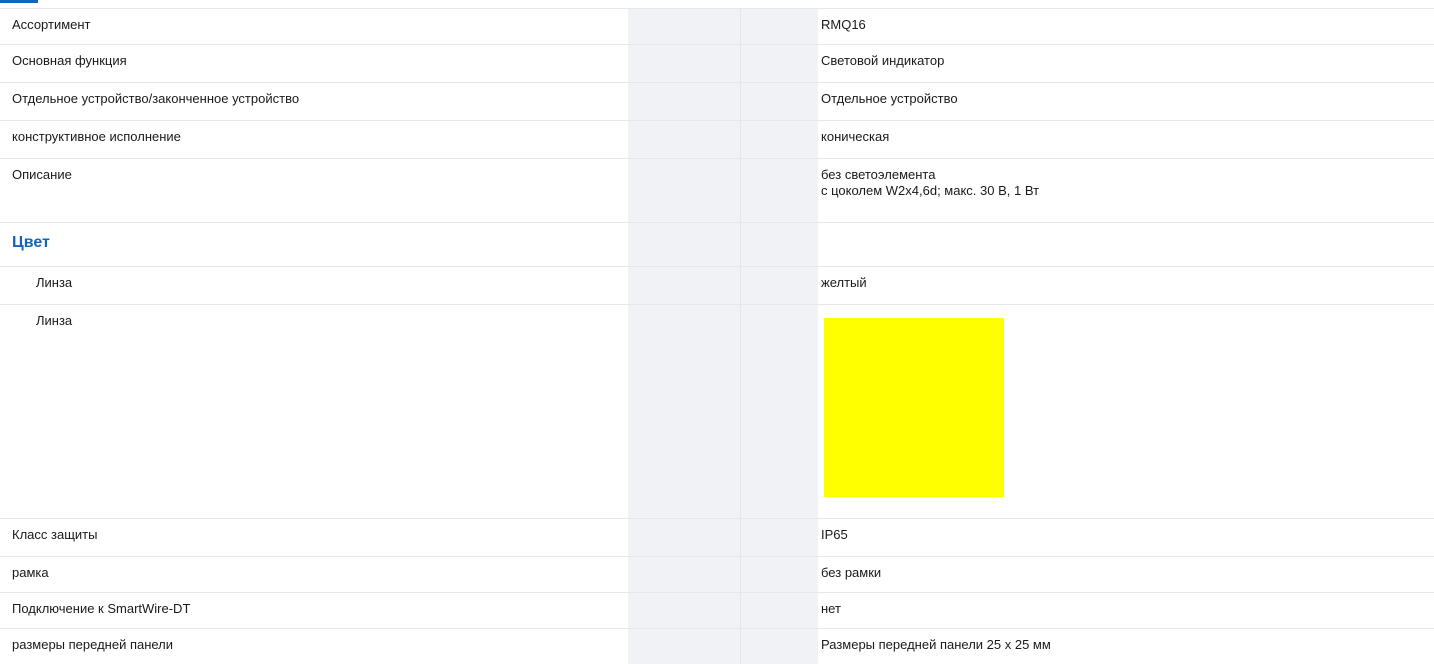 This screenshot has height=664, width=1434. Describe the element at coordinates (51, 24) in the screenshot. I see `spec-label: Ассортимент` at that location.